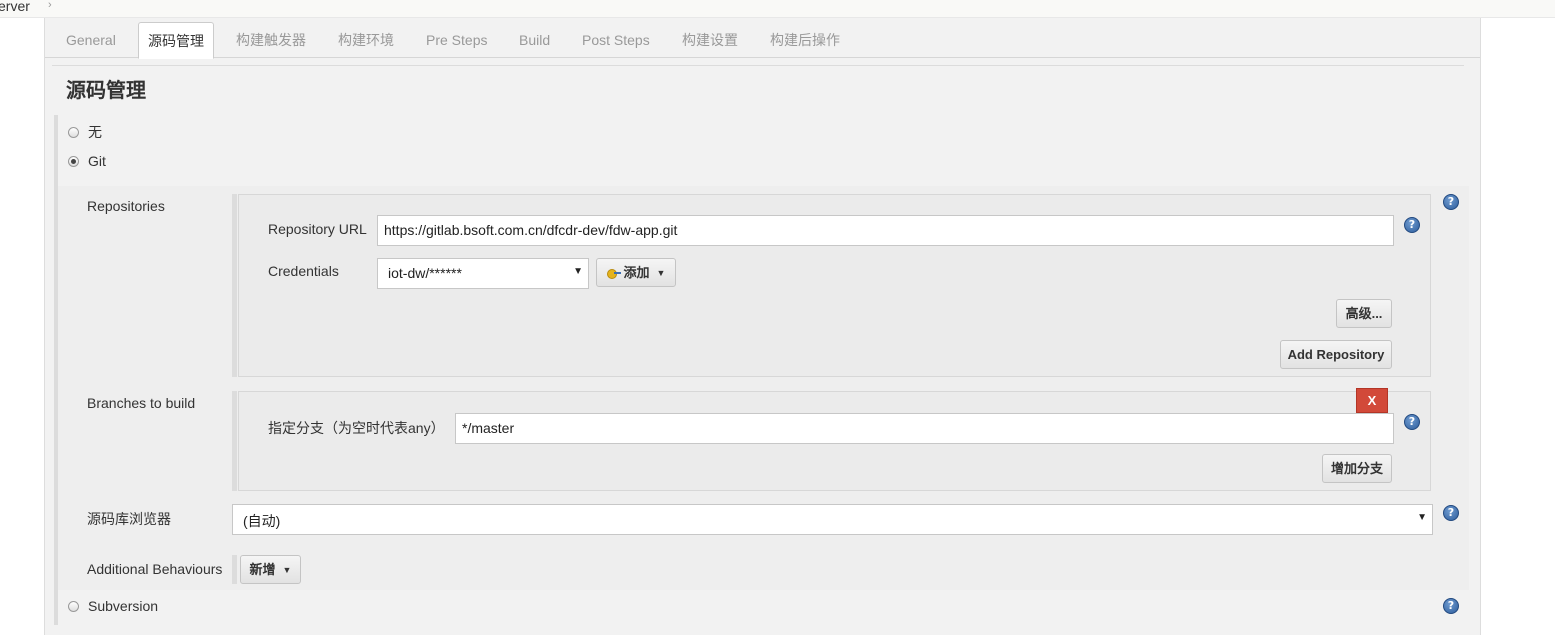  I want to click on add-credentials-button: 添加 ▼, so click(636, 272).